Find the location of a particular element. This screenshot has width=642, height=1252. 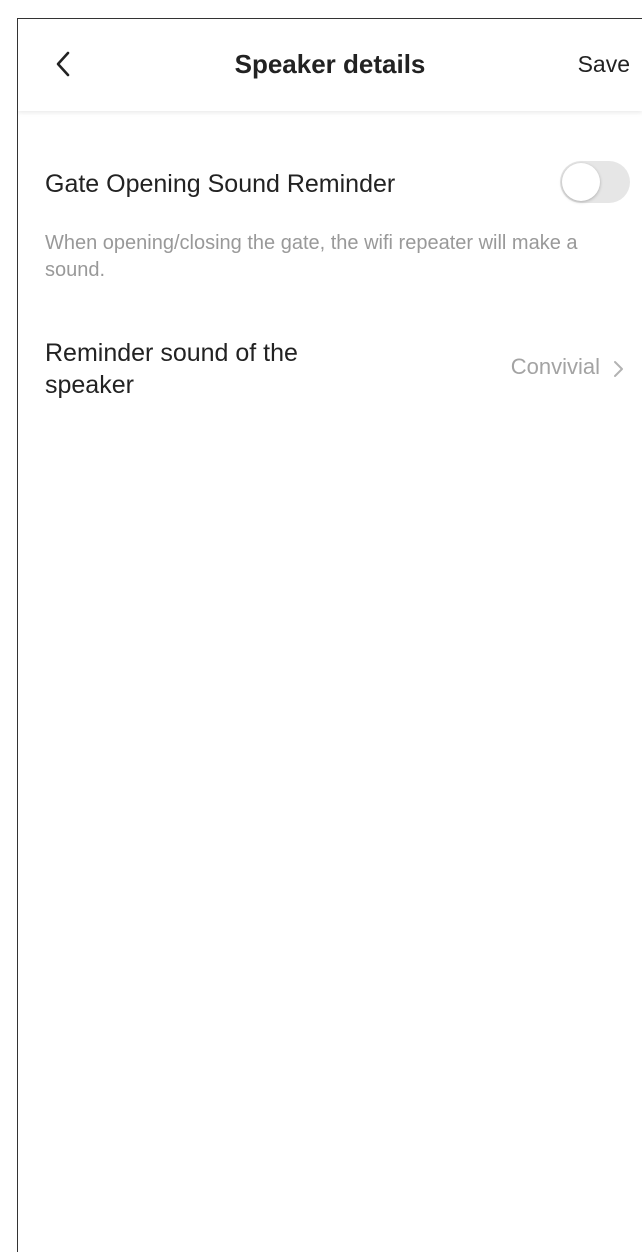

gate-sound-row: Gate Opening Sound Reminder is located at coordinates (343, 184).